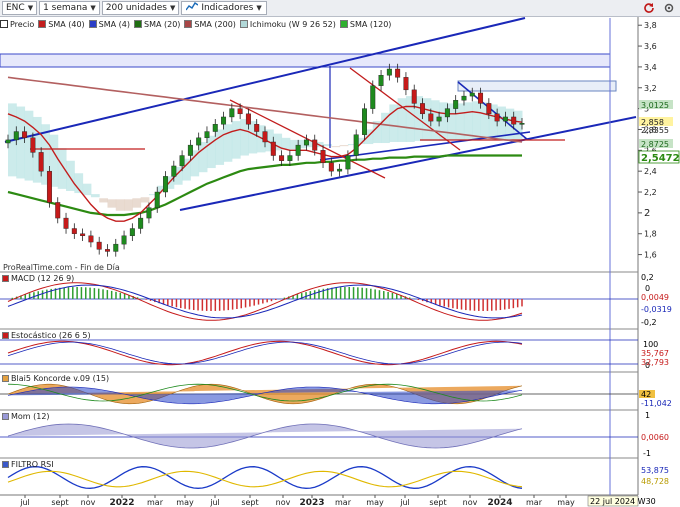 The image size is (680, 507). What do you see at coordinates (343, 502) in the screenshot?
I see `x-tick-label: mar` at bounding box center [343, 502].